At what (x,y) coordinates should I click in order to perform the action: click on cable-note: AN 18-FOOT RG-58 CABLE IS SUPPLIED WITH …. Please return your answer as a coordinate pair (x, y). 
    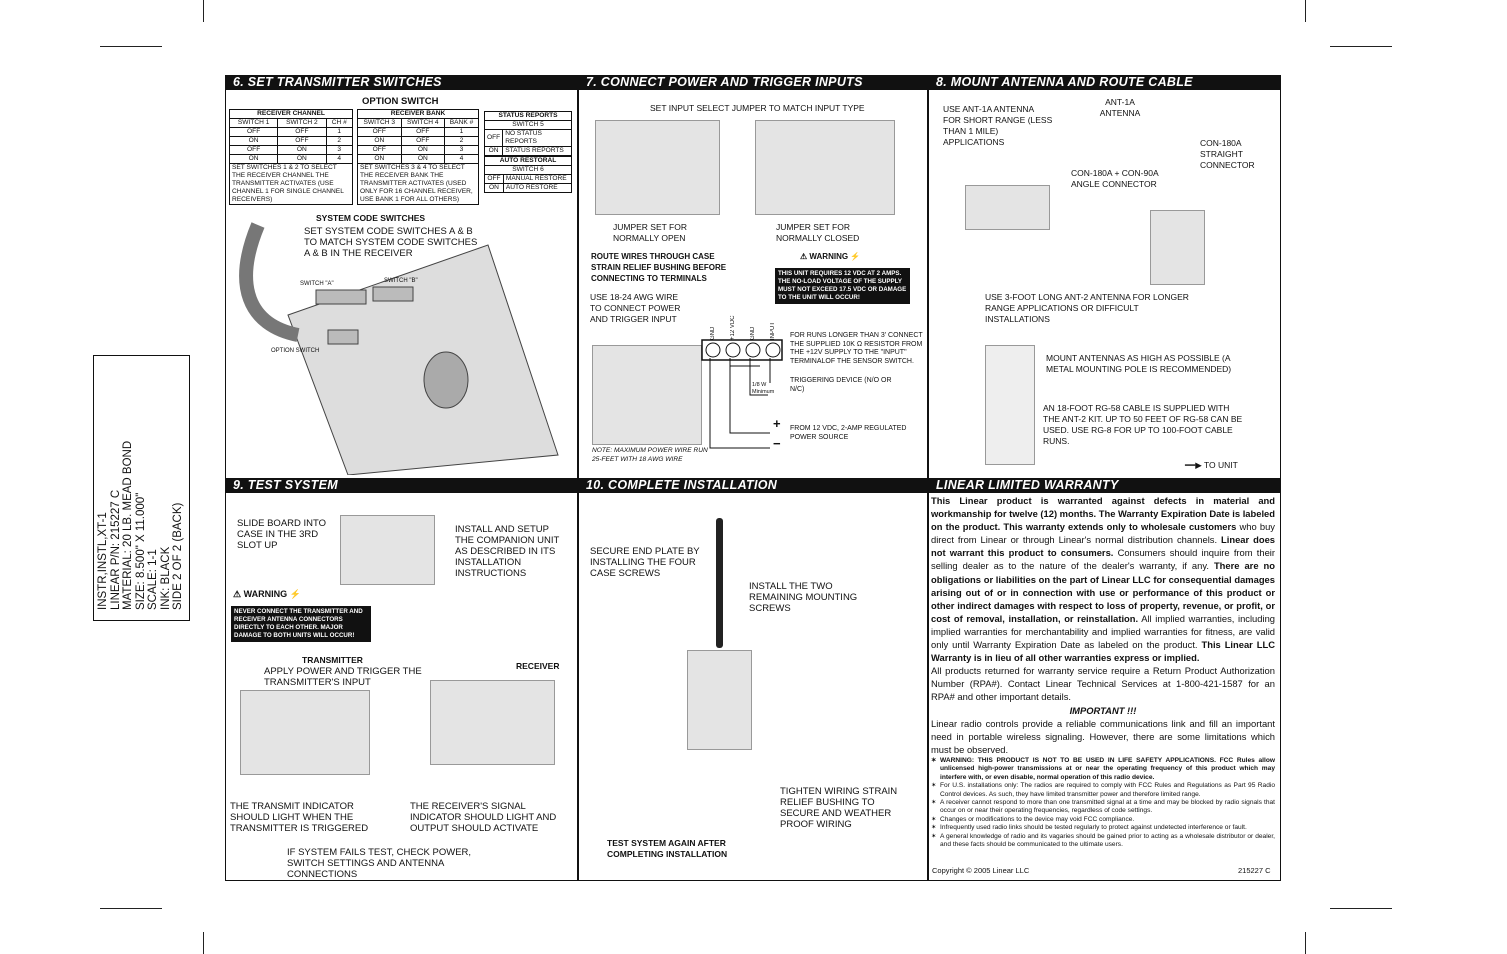
    Looking at the image, I should click on (1143, 424).